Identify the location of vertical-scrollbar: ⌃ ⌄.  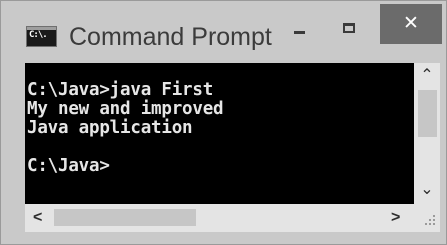
(427, 133).